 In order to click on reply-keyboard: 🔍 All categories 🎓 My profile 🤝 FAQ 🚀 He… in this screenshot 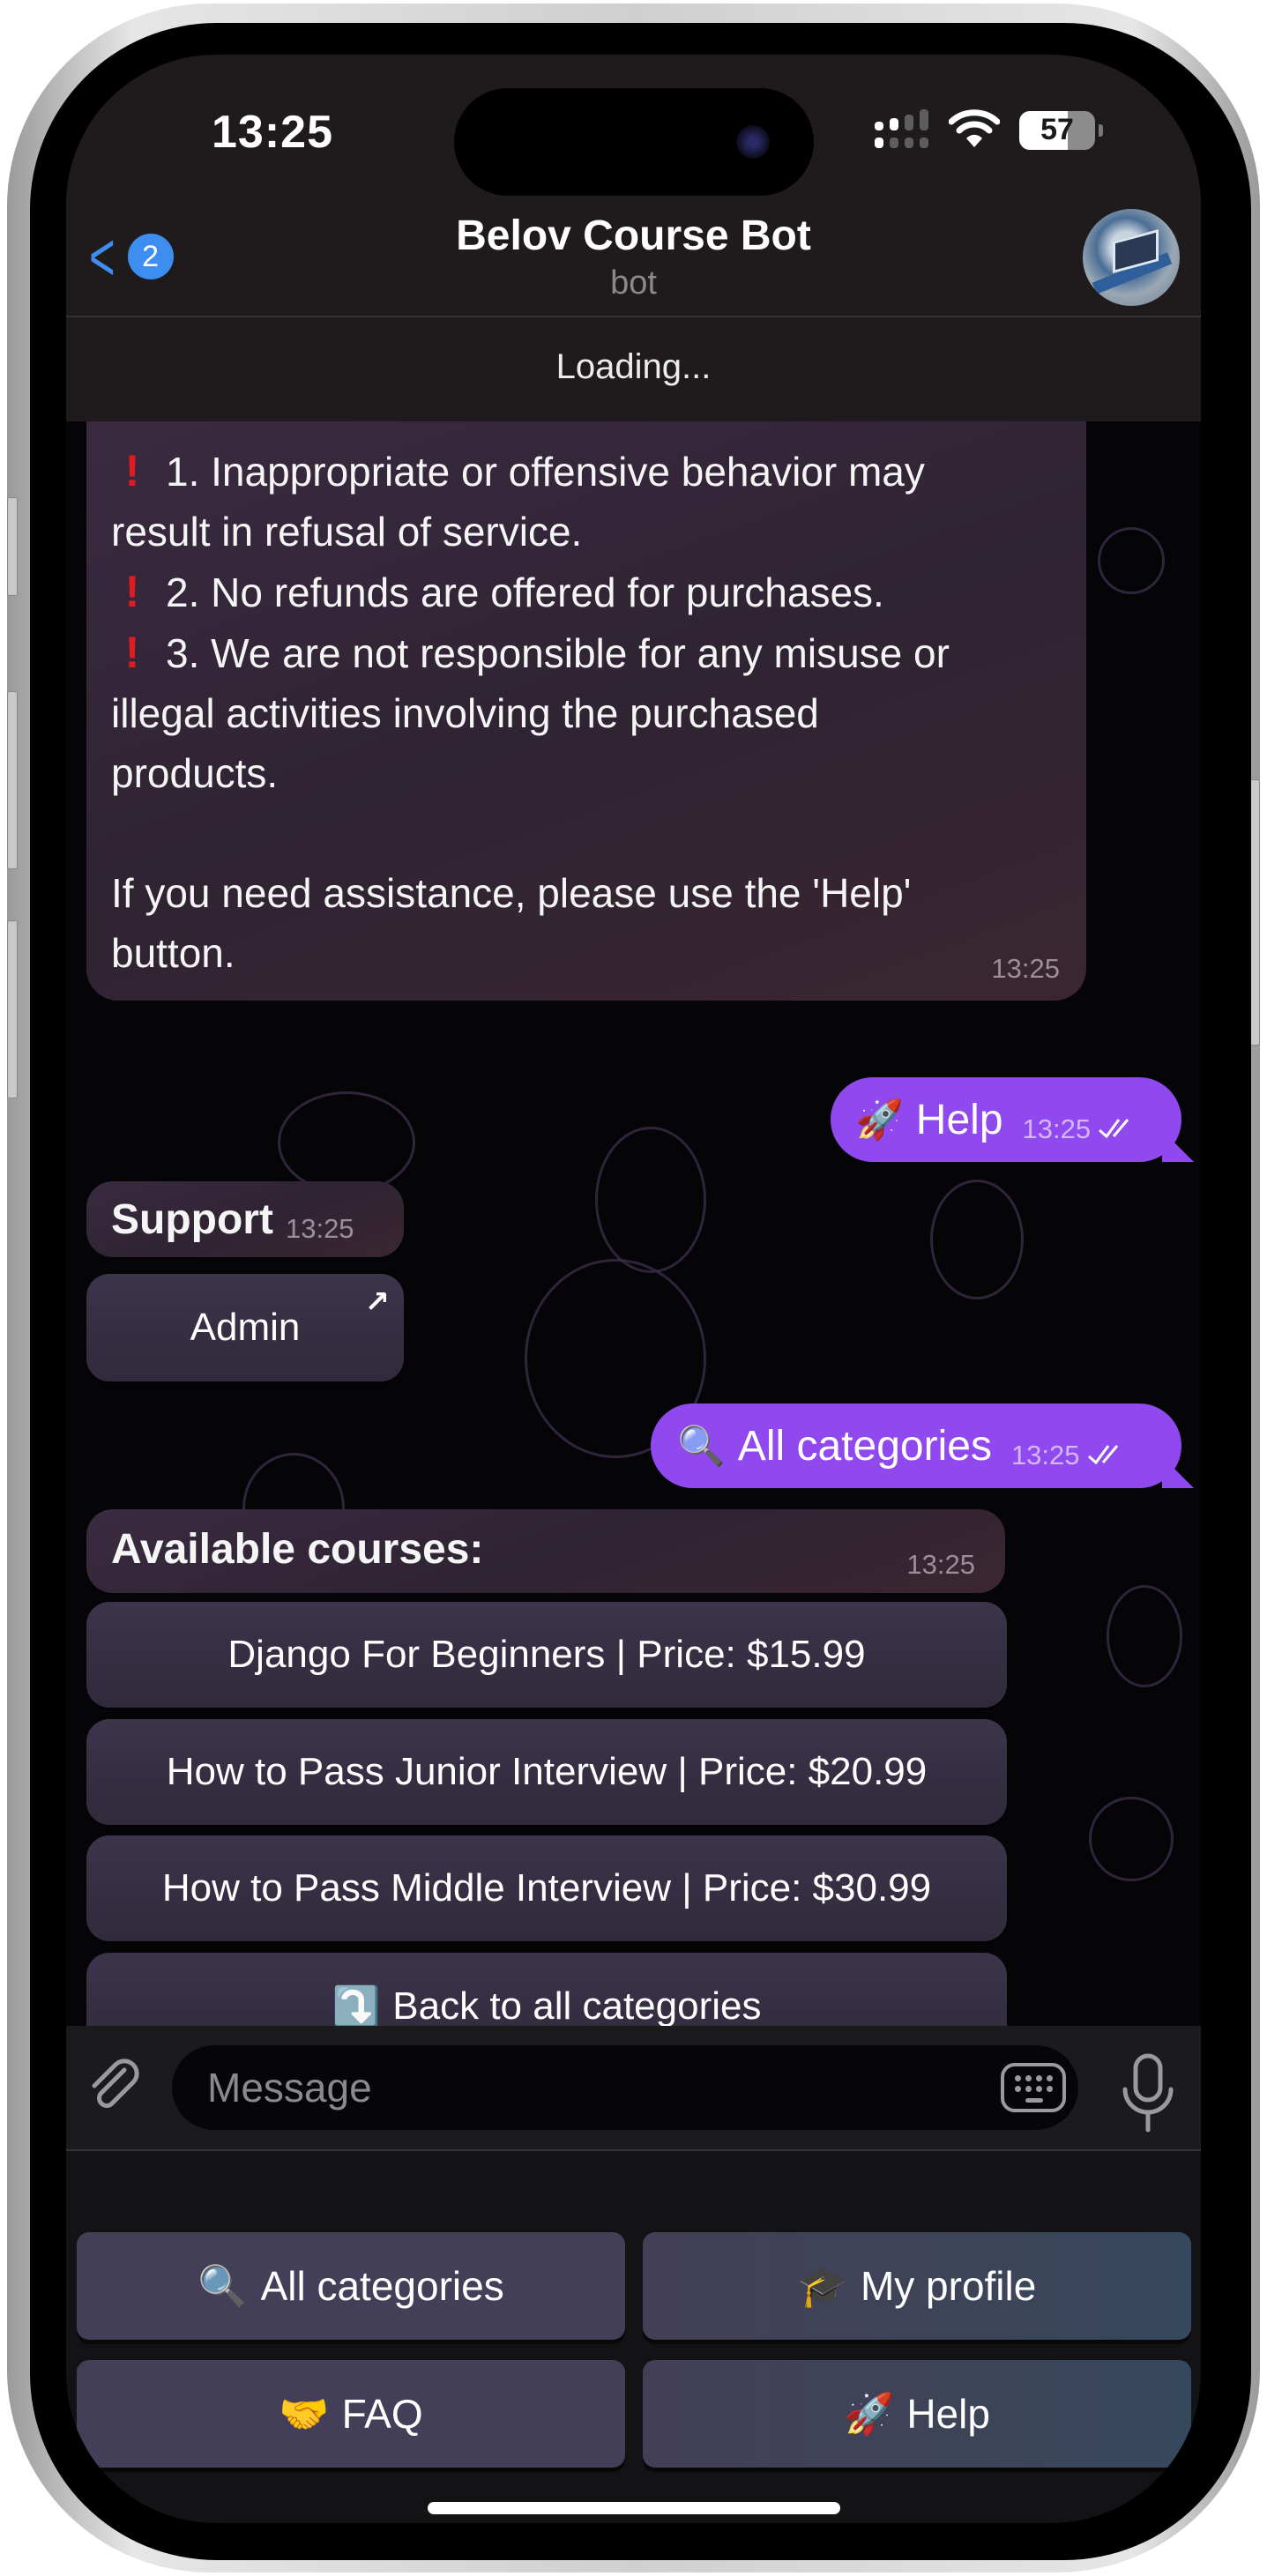, I will do `click(633, 2337)`.